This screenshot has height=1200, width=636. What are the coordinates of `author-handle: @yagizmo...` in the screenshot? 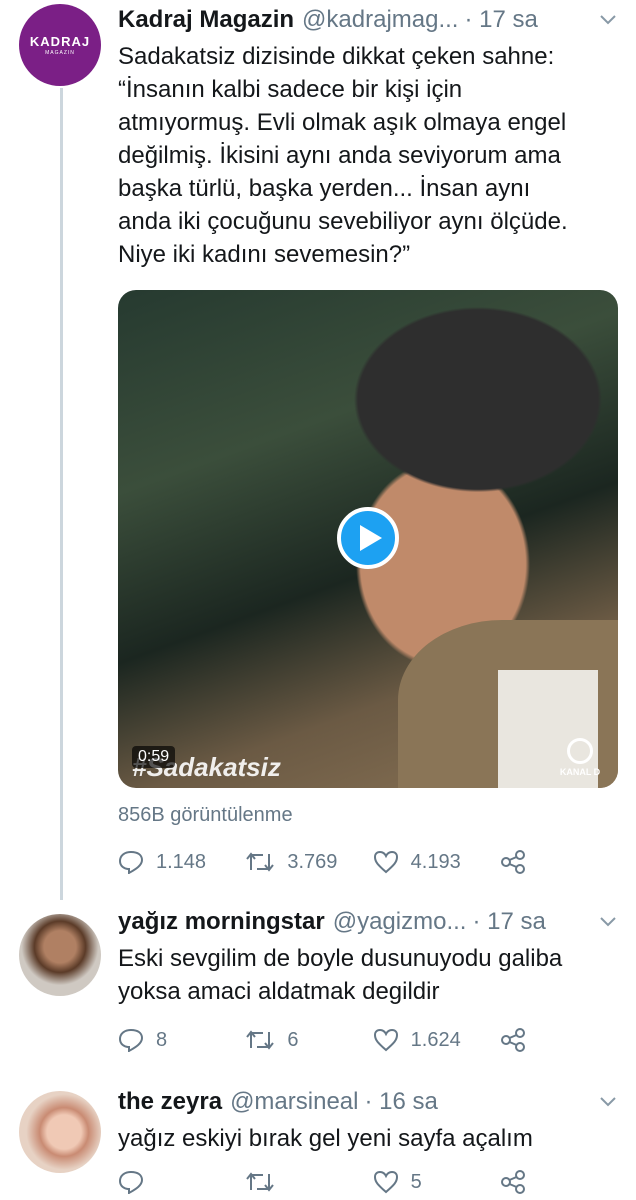 It's located at (400, 922).